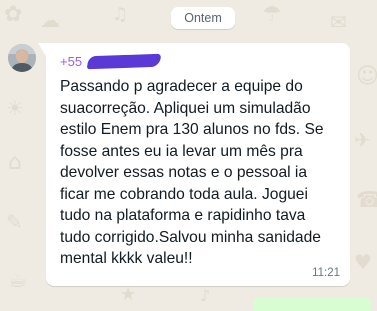 This screenshot has height=311, width=377. I want to click on outgoing-message-bubble-partial, so click(312, 304).